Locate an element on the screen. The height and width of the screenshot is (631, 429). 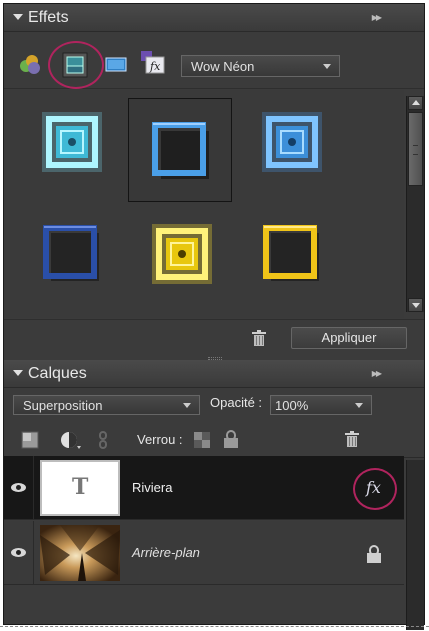
effects-apply-bar: Appliquer is located at coordinates (214, 337).